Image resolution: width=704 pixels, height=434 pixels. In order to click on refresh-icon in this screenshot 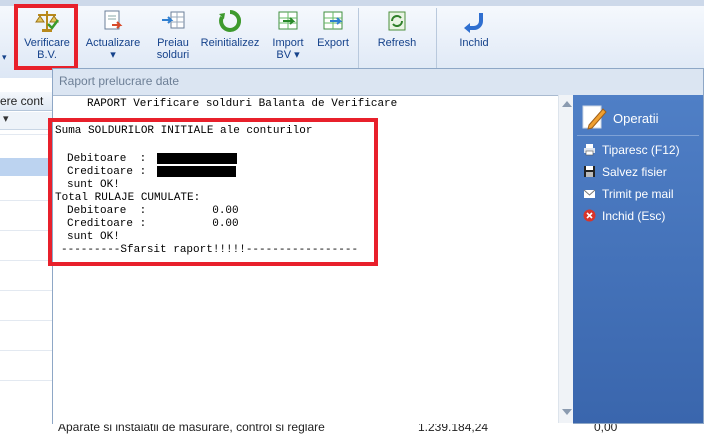, I will do `click(397, 21)`.